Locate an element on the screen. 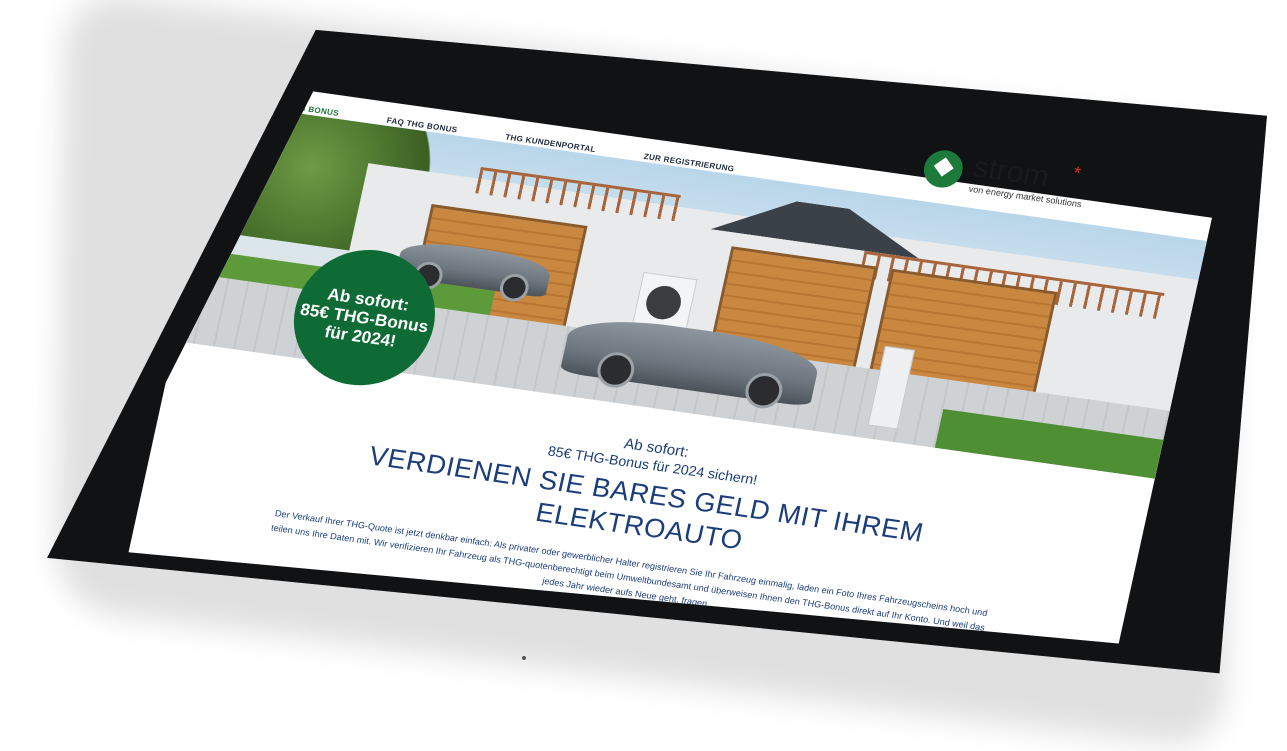 Image resolution: width=1287 pixels, height=751 pixels. camera-dot is located at coordinates (524, 658).